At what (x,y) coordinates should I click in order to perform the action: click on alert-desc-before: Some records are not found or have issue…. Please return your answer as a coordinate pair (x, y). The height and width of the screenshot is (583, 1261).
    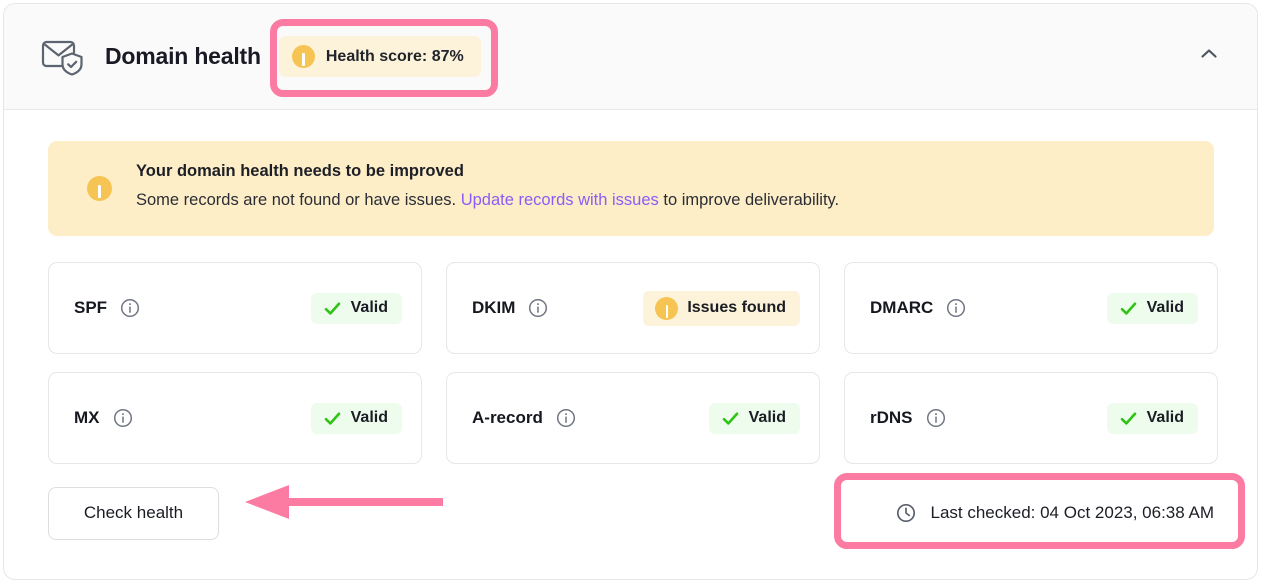
    Looking at the image, I should click on (296, 200).